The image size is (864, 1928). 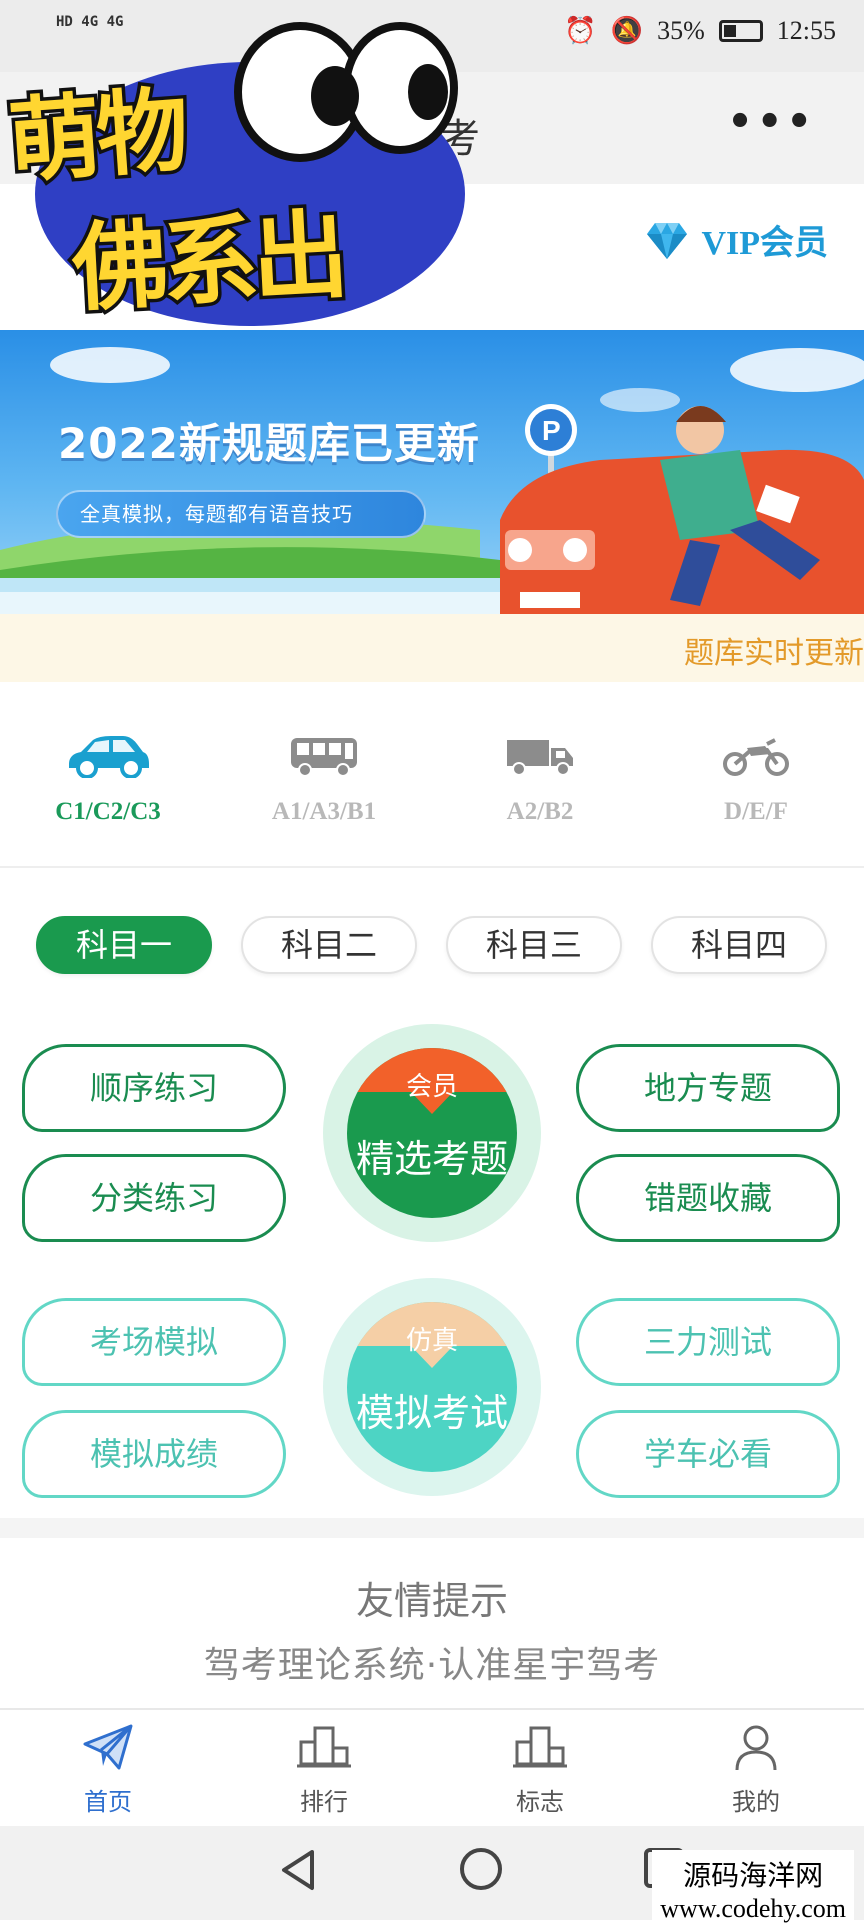 I want to click on selected-questions-button: 会员 精选考题, so click(x=432, y=1133).